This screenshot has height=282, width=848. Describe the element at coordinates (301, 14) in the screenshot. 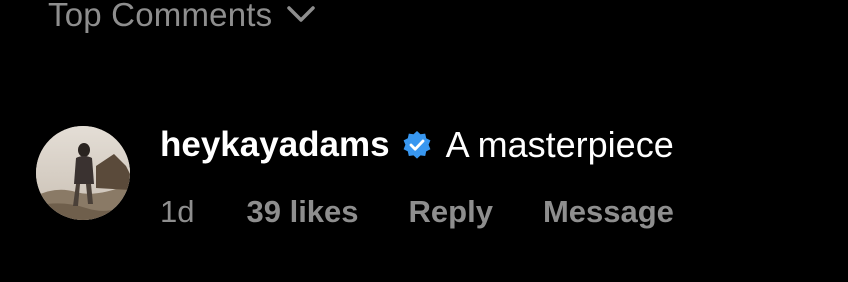

I see `chevron-down-icon` at that location.